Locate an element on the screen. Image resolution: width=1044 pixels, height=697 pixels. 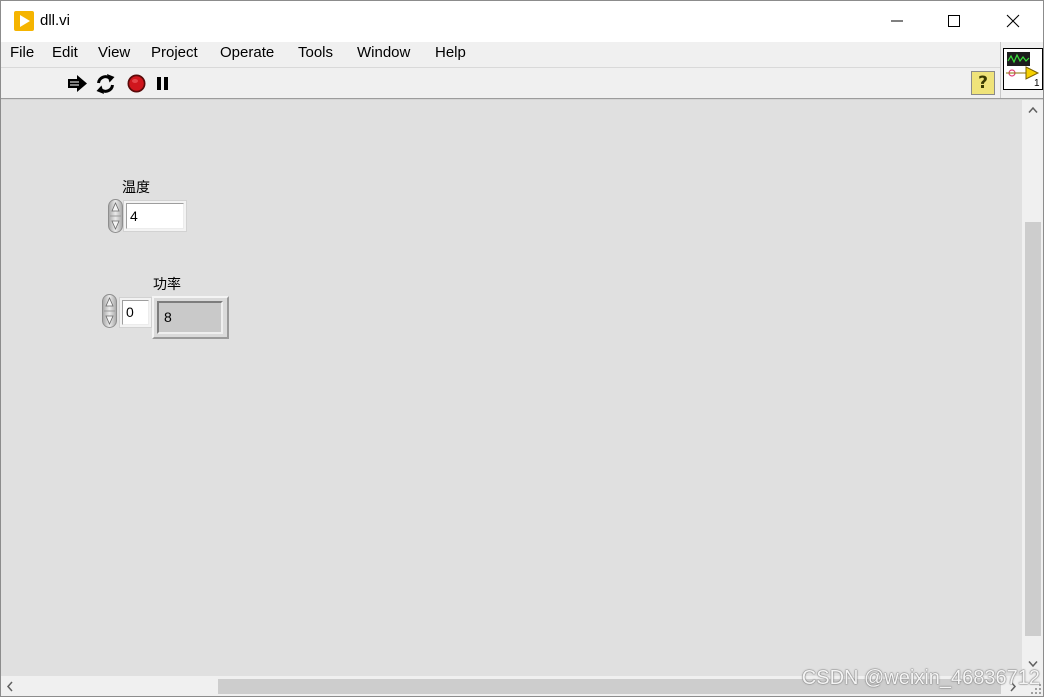
context-help-icon: ? is located at coordinates (983, 83).